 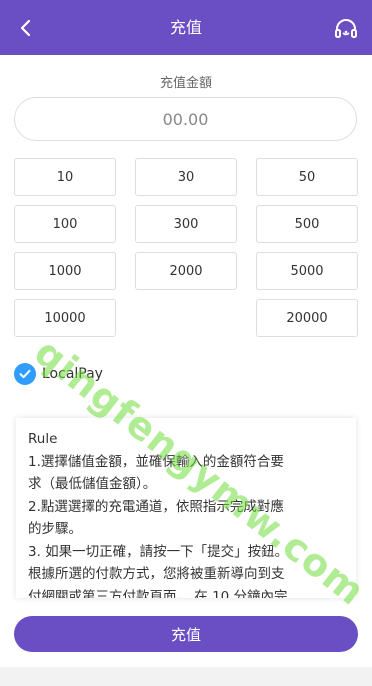 I want to click on amount-option: 1000, so click(x=65, y=271).